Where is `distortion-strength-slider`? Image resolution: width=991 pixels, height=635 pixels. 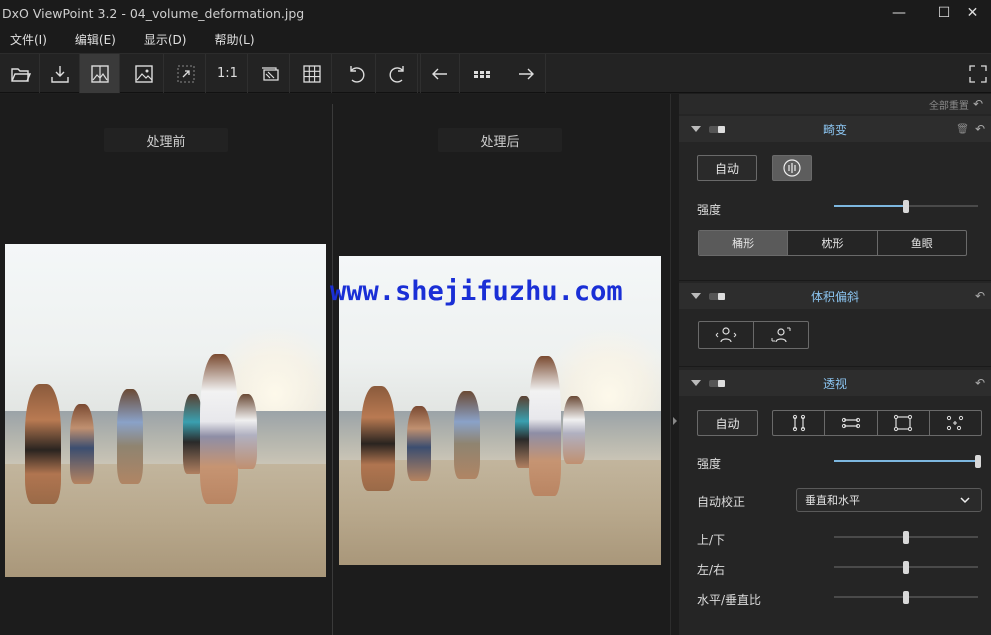
distortion-strength-slider is located at coordinates (906, 206).